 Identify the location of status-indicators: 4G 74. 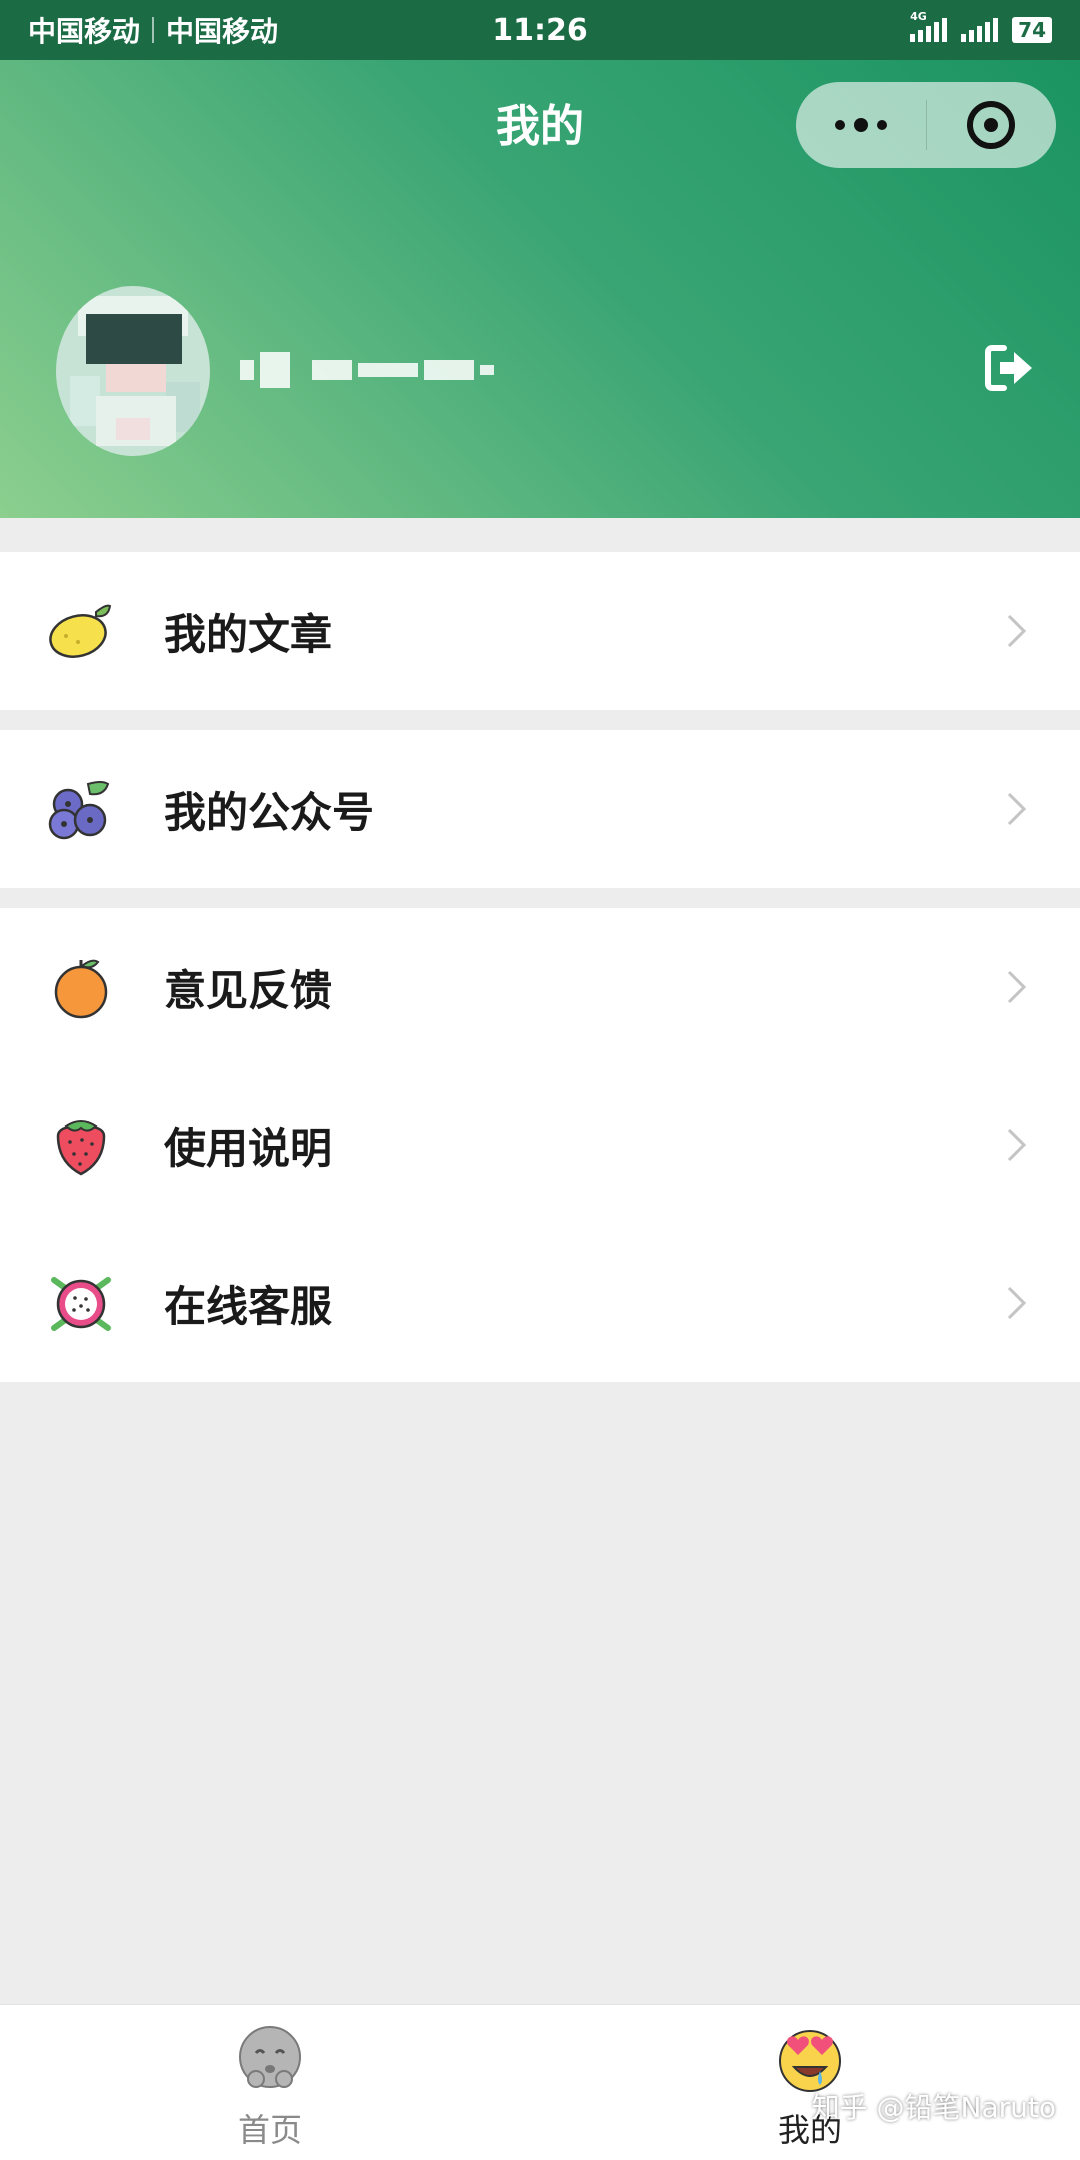
(981, 26).